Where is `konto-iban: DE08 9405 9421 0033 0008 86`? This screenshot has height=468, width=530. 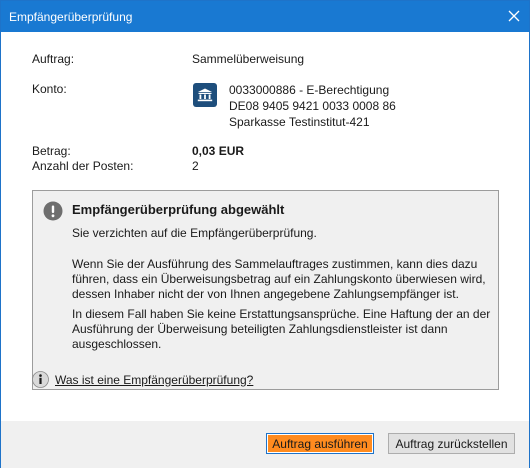 konto-iban: DE08 9405 9421 0033 0008 86 is located at coordinates (312, 106).